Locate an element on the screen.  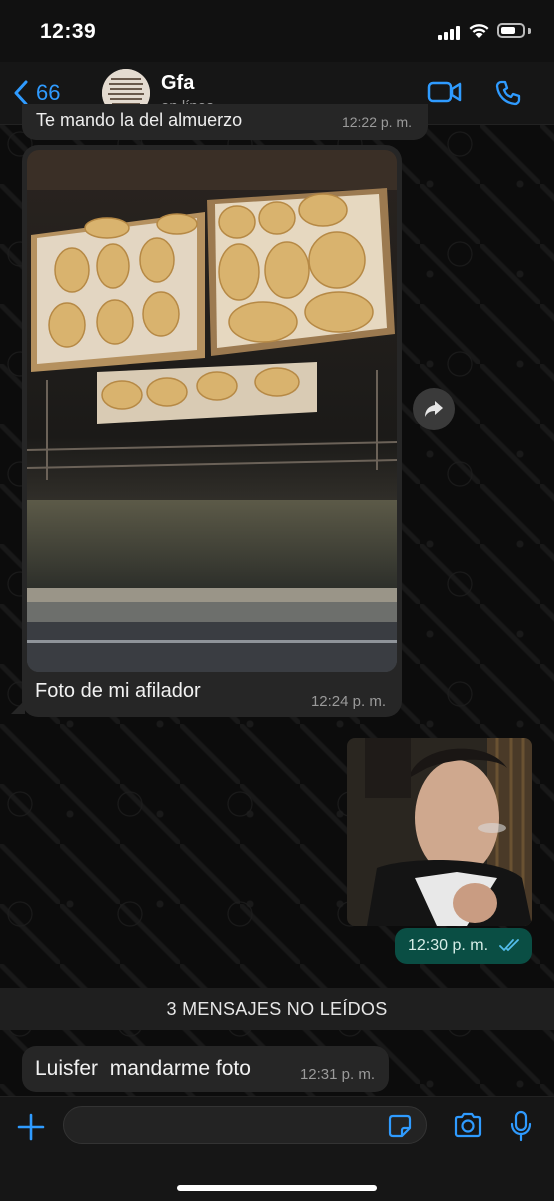
sent-photo-message is located at coordinates (439, 832).